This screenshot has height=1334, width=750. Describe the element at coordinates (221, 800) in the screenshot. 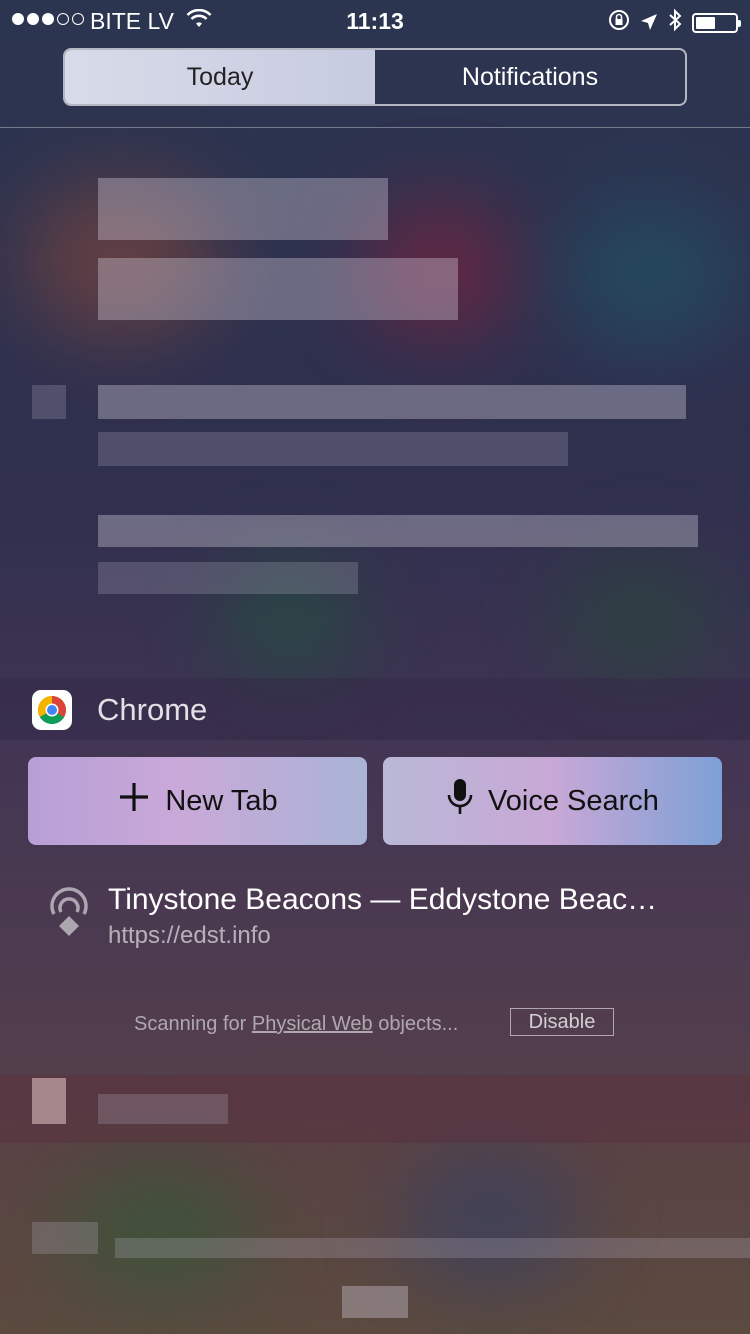

I see `new-tab-label: New Tab` at that location.